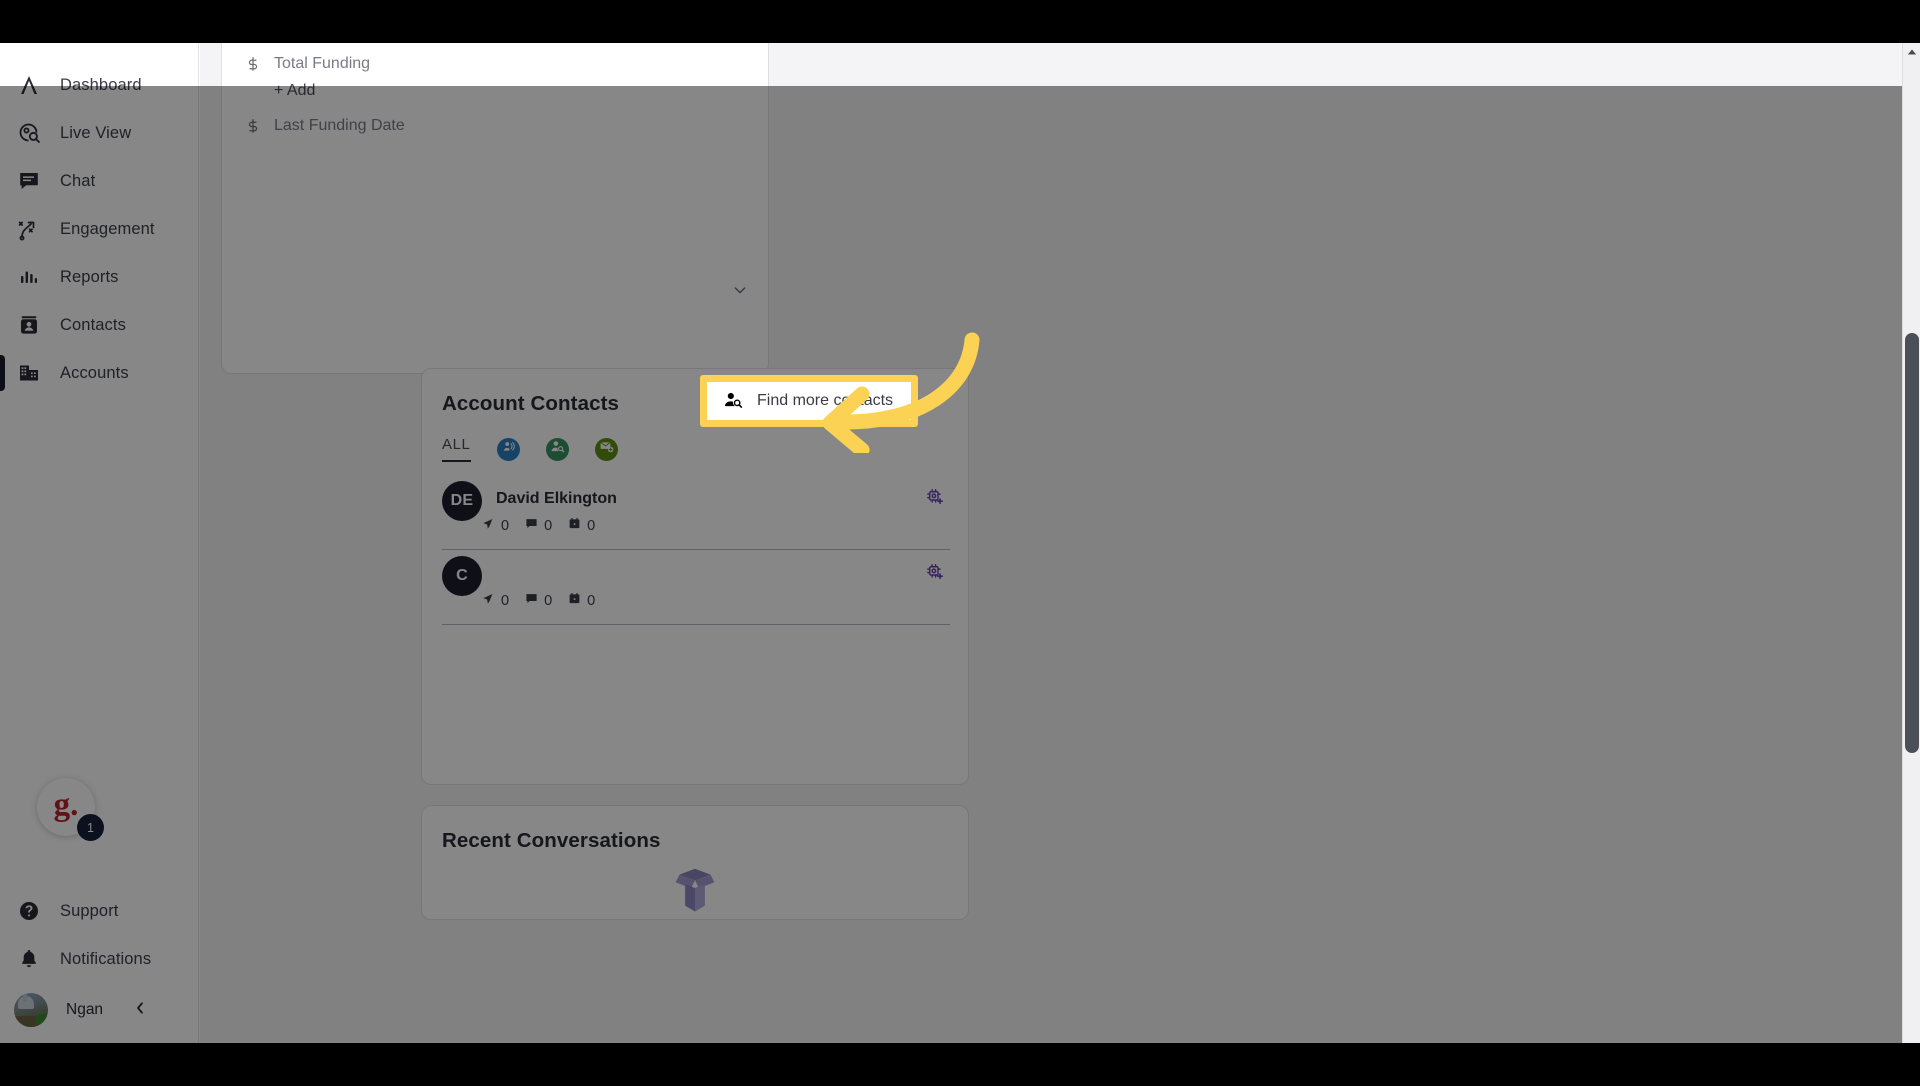 The image size is (1920, 1086). What do you see at coordinates (495, 71) in the screenshot?
I see `detail-field-total-funding: Total Funding + Add` at bounding box center [495, 71].